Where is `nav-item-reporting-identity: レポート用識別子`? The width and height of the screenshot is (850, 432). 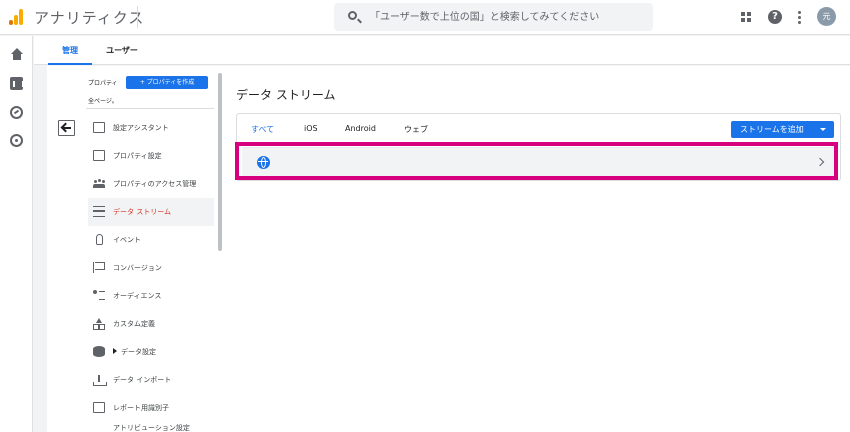 nav-item-reporting-identity: レポート用識別子 is located at coordinates (151, 408).